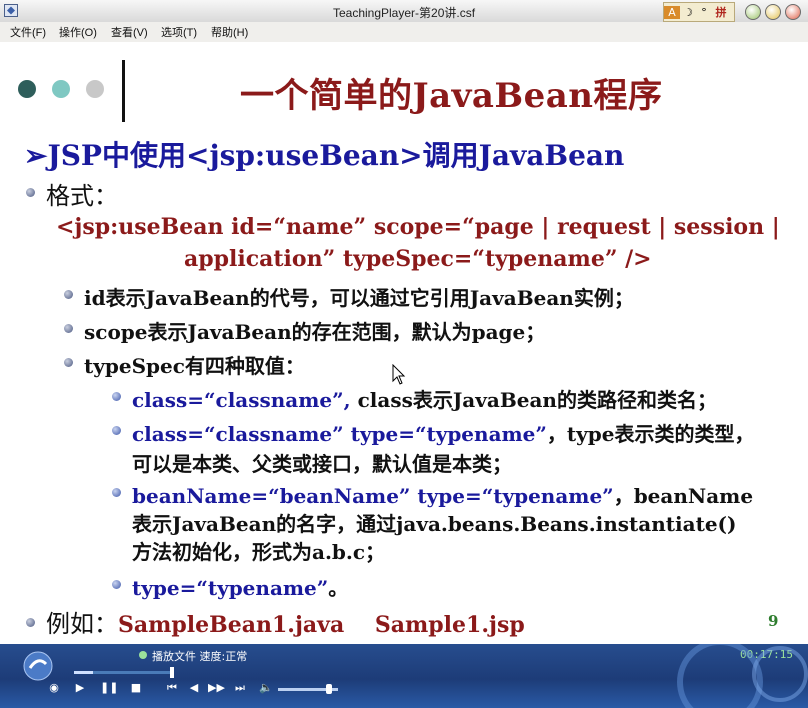 The image size is (808, 708). Describe the element at coordinates (28, 32) in the screenshot. I see `menu-file: 文件(F)` at that location.